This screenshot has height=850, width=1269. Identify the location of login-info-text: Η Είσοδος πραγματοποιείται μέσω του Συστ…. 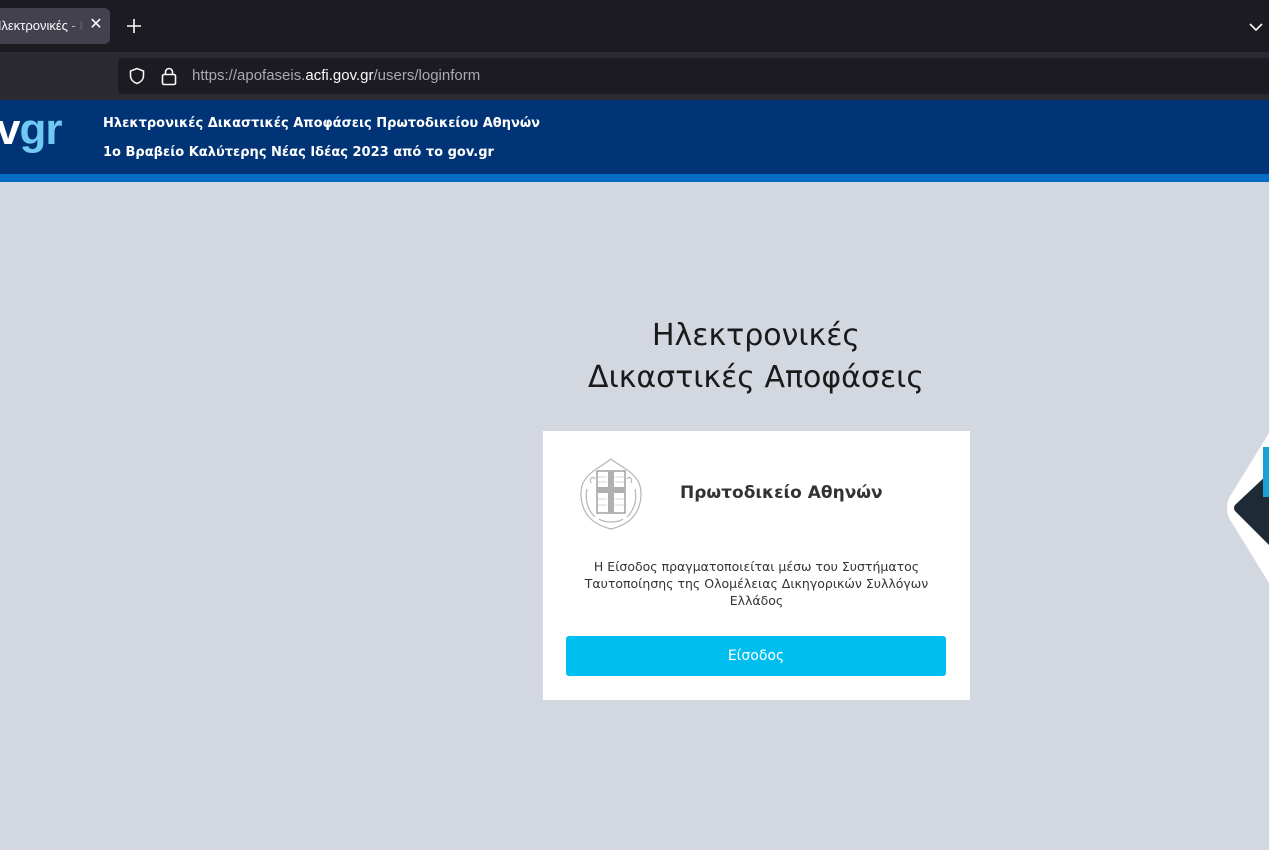
(756, 583).